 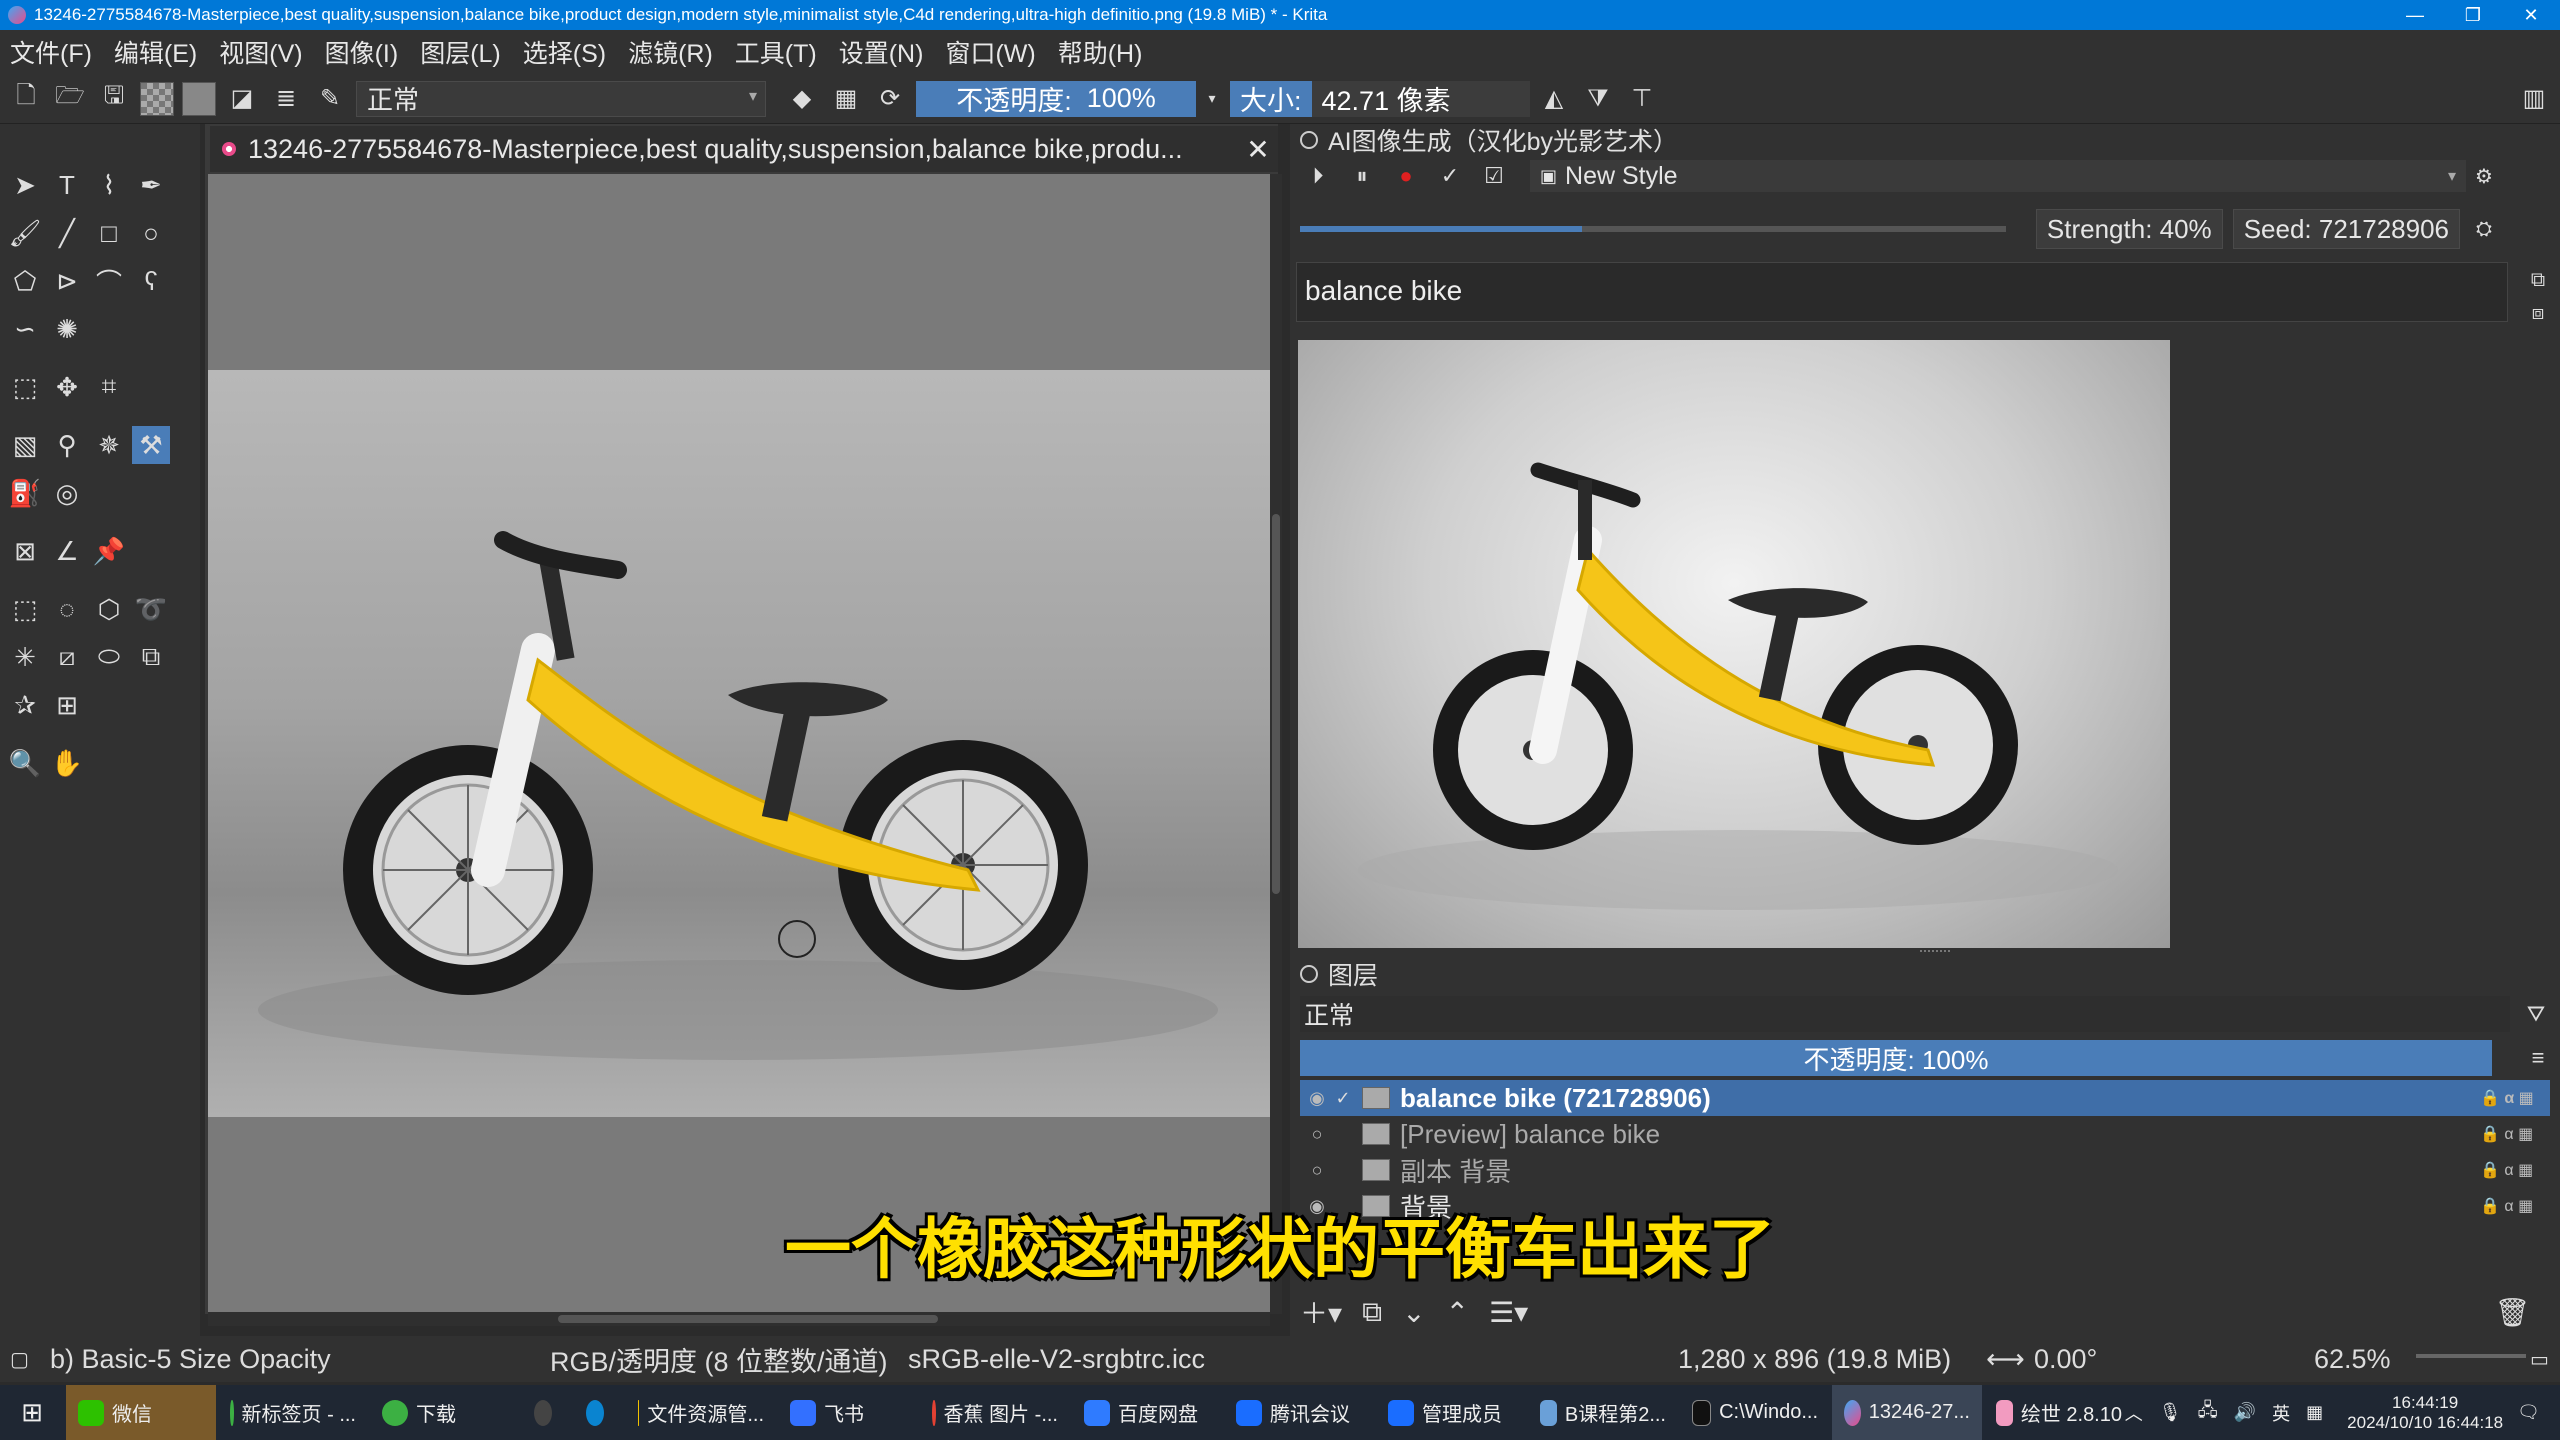 What do you see at coordinates (2538, 1058) in the screenshot?
I see `layer-menu-icon: ≡` at bounding box center [2538, 1058].